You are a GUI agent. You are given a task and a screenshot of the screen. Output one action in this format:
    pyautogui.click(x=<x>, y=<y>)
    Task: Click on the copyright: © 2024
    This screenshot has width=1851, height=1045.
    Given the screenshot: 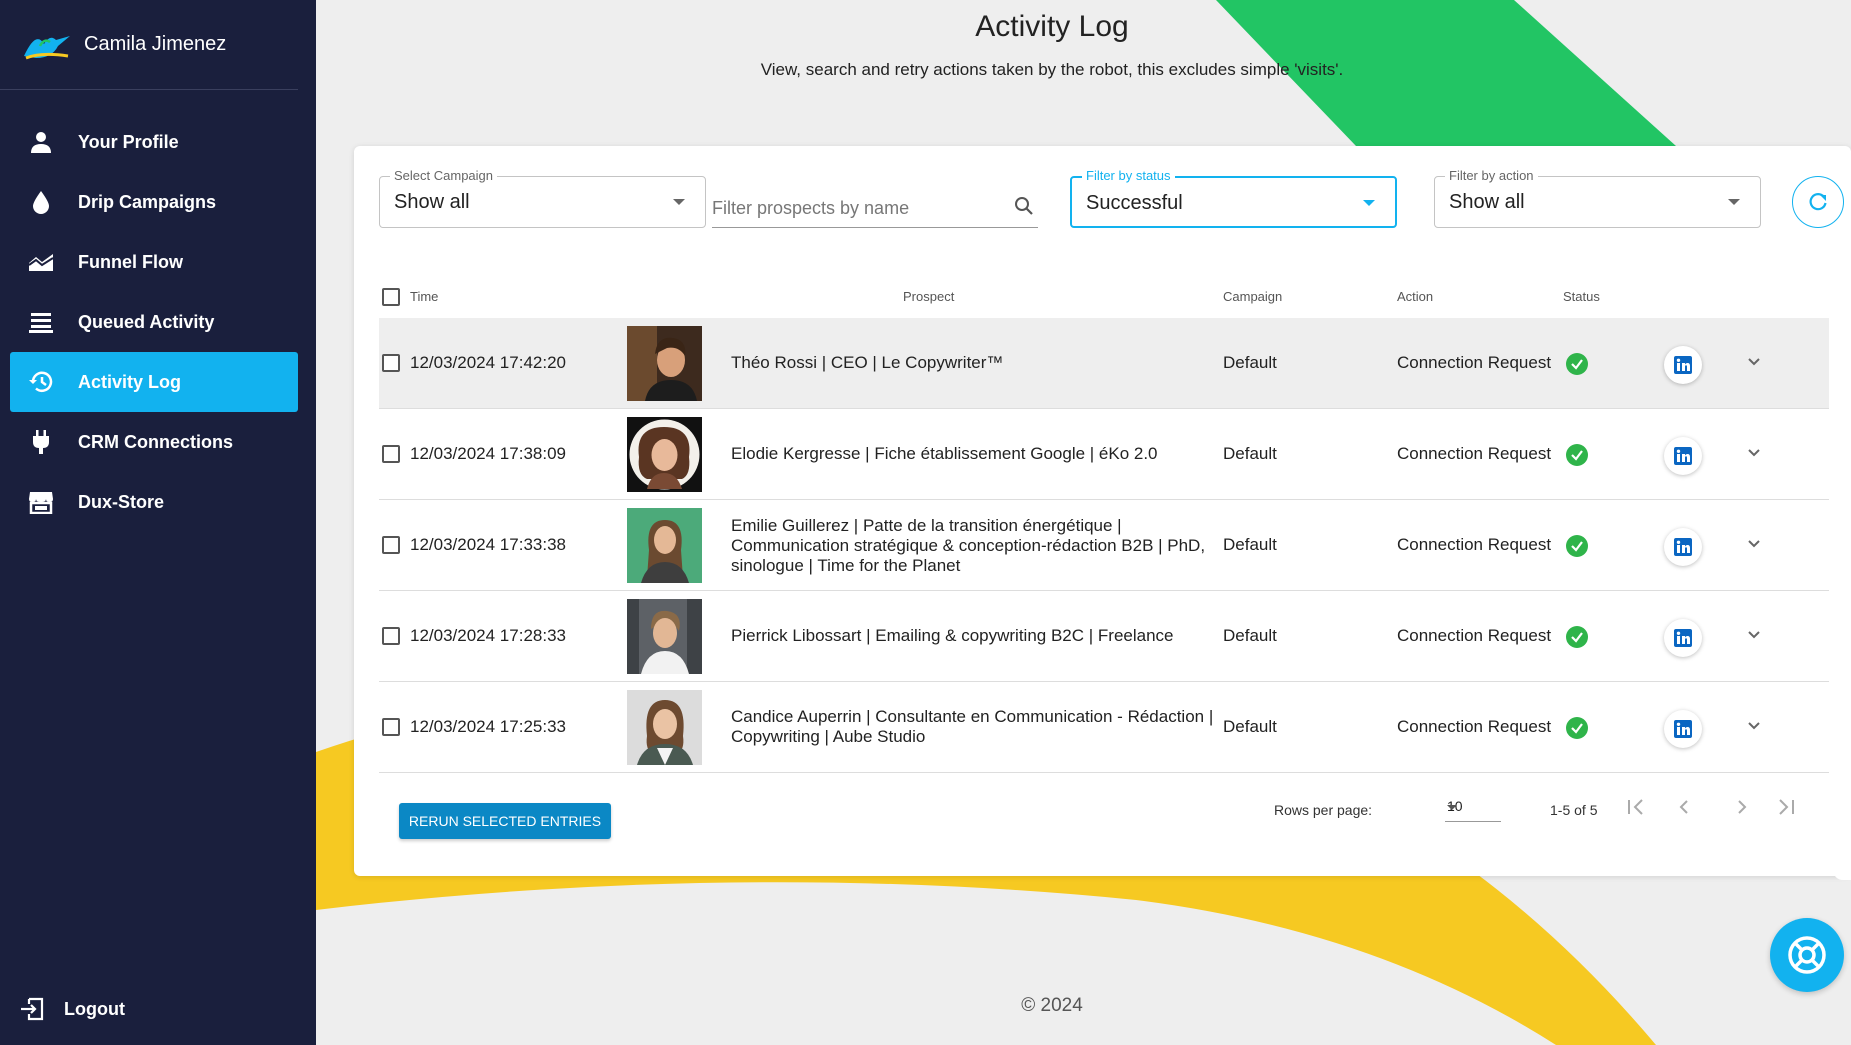 What is the action you would take?
    pyautogui.click(x=1052, y=1005)
    